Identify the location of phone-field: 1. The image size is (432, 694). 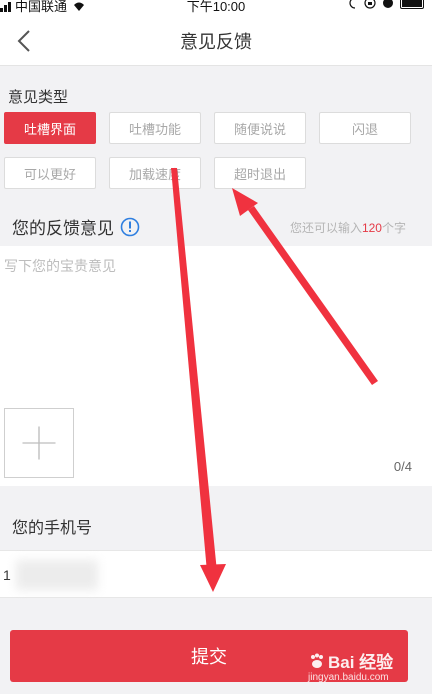
(216, 574).